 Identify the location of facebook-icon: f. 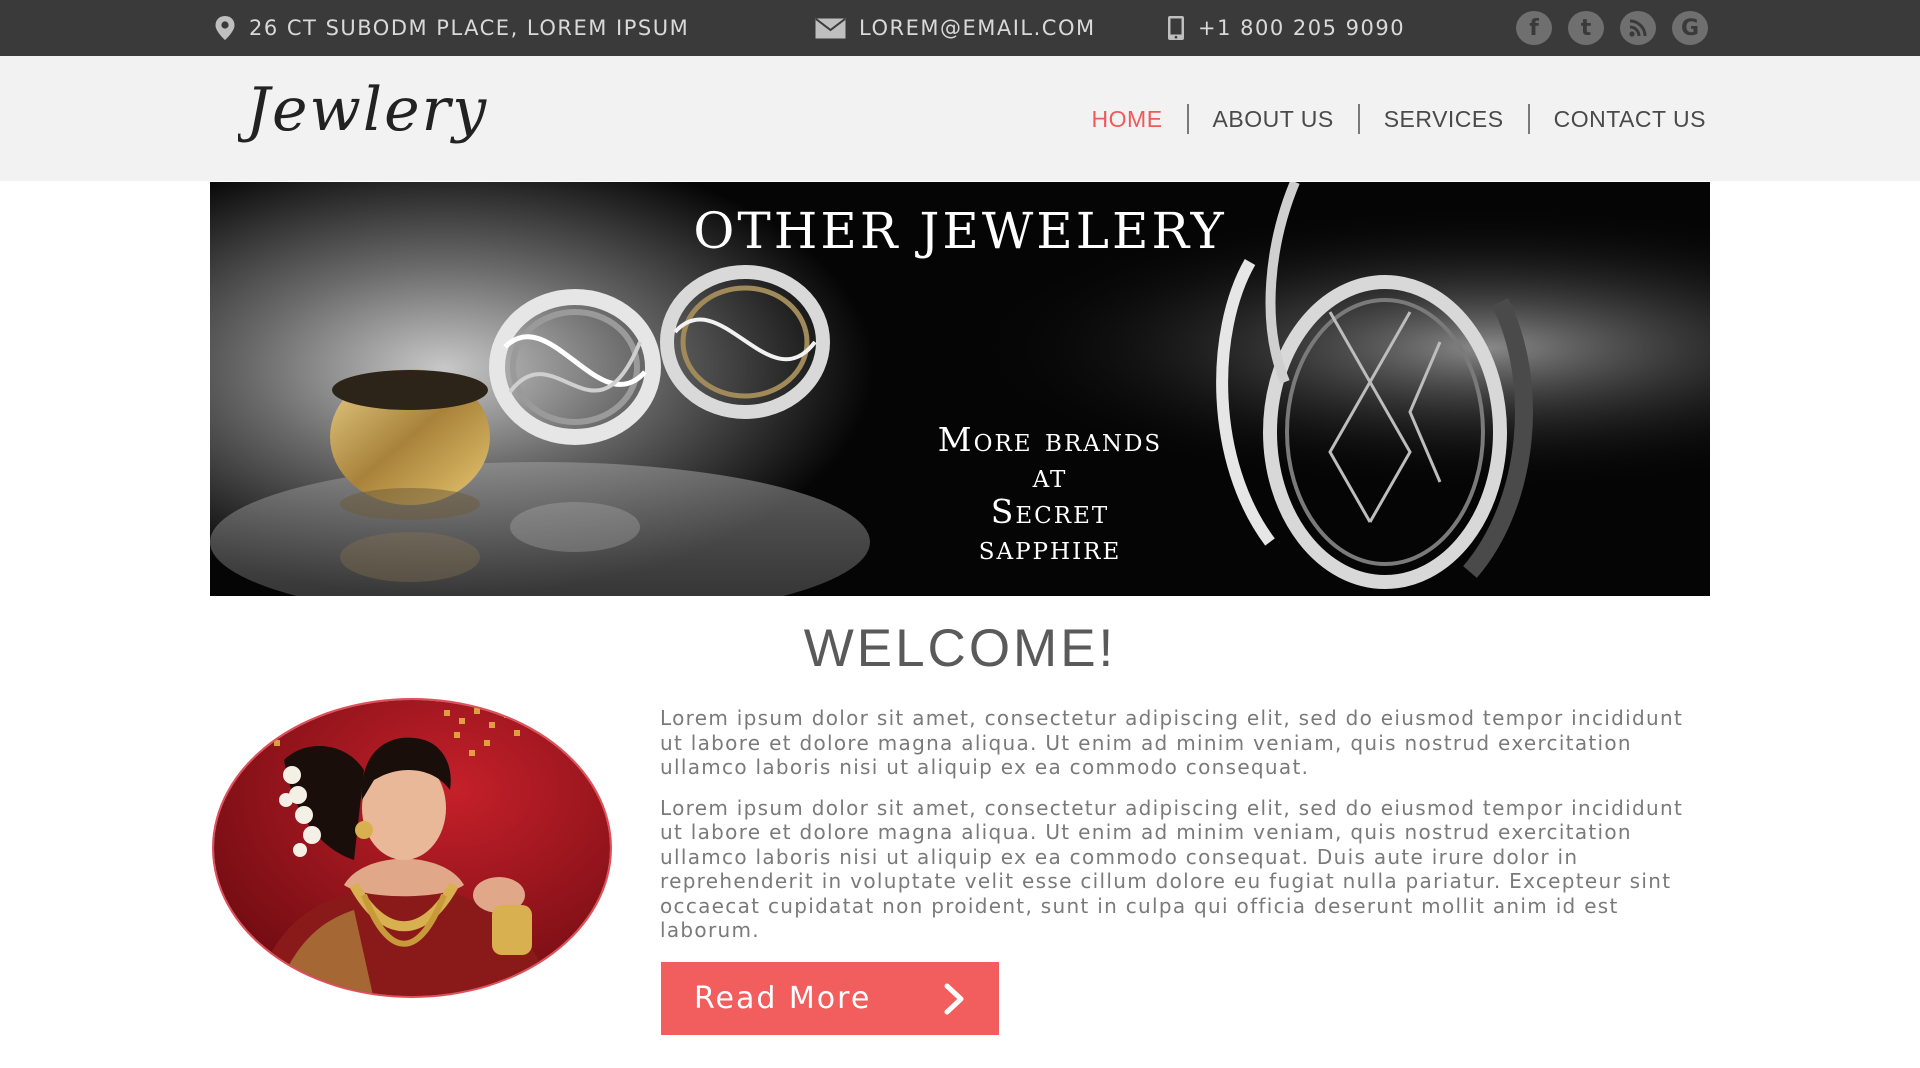
(1534, 28).